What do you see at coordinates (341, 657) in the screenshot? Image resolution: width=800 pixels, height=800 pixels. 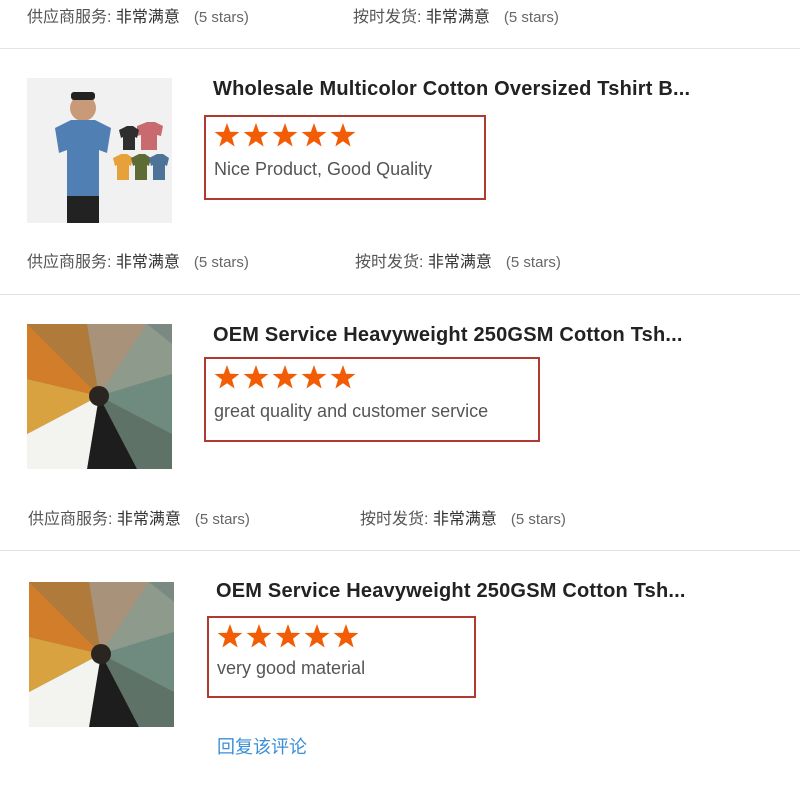 I see `review-highlight-box: very good material` at bounding box center [341, 657].